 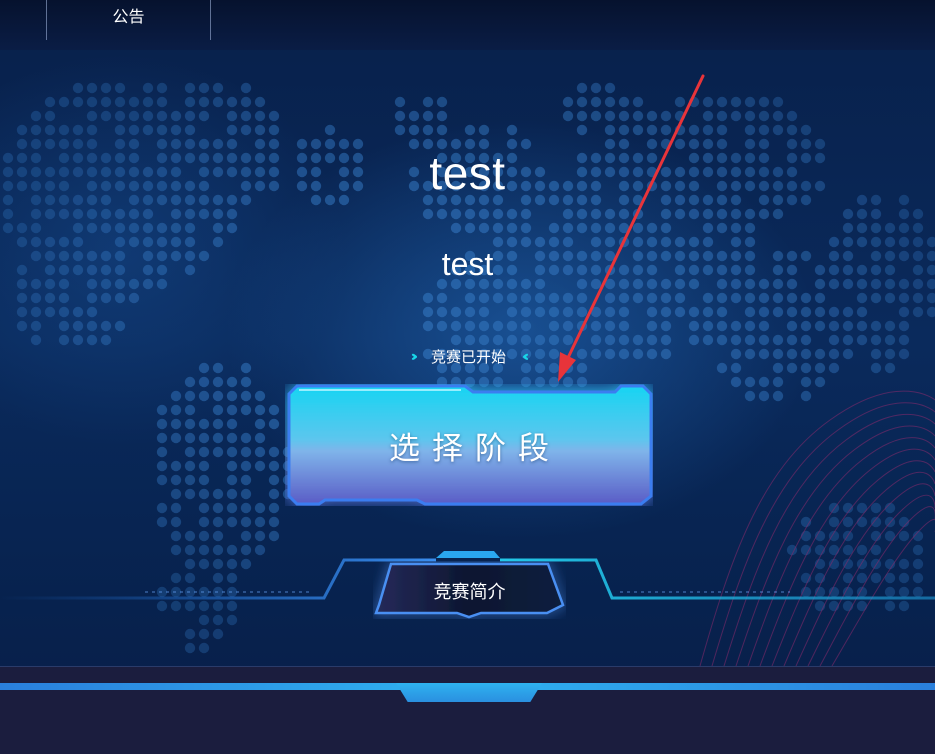 I want to click on competition-intro-button: 竞赛简介, so click(x=469, y=590).